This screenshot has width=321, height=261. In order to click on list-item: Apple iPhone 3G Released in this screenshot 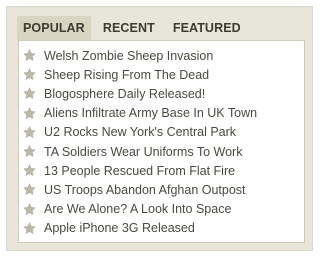, I will do `click(140, 228)`.